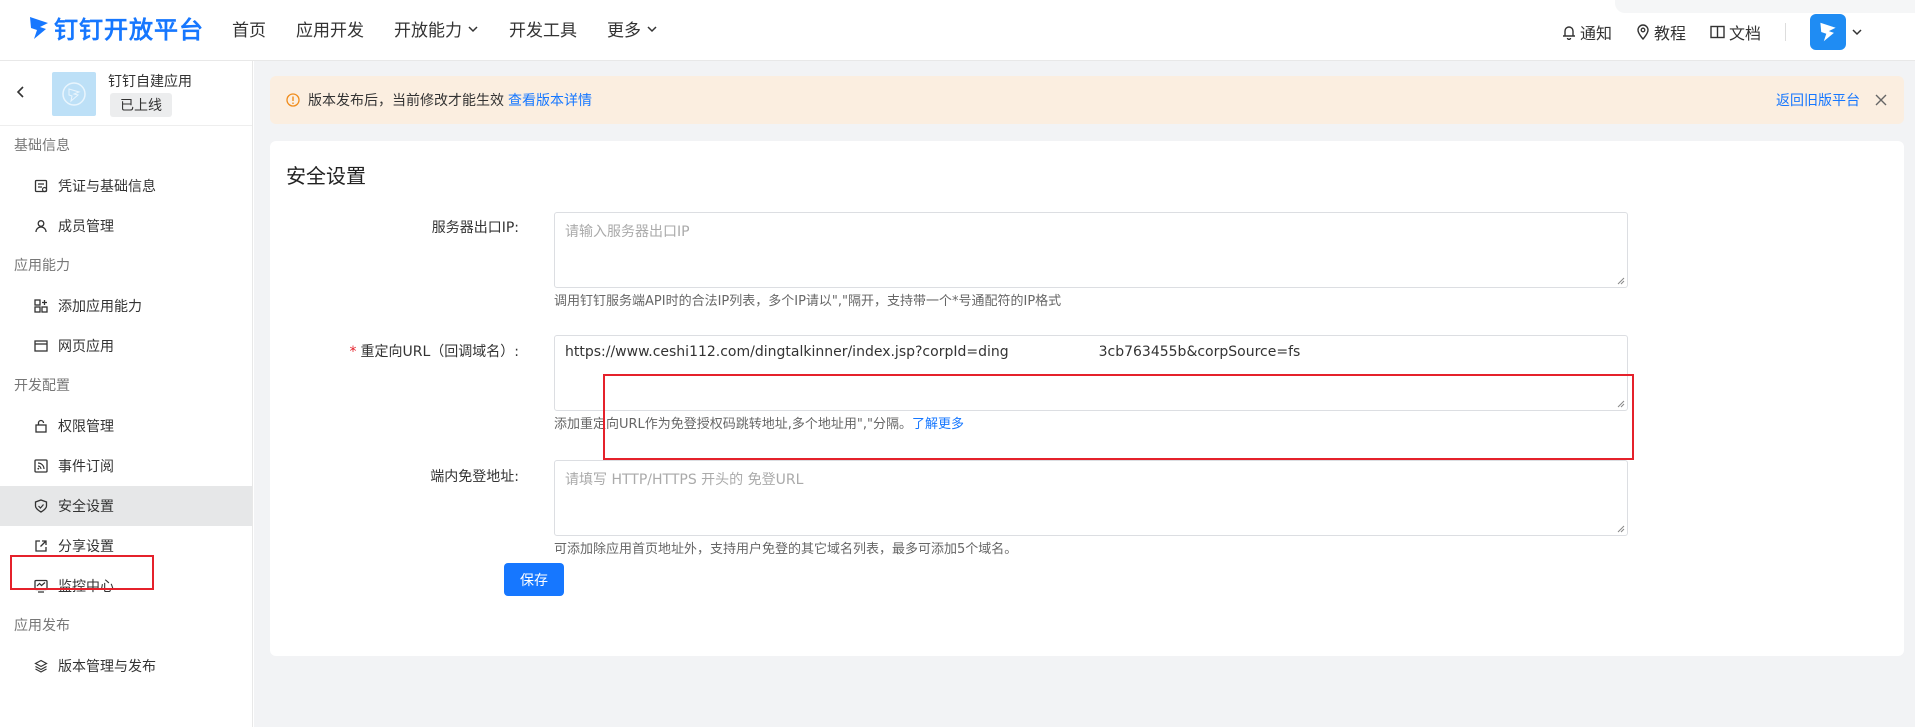  Describe the element at coordinates (126, 346) in the screenshot. I see `sidebar-item-web-app: 网页应用` at that location.